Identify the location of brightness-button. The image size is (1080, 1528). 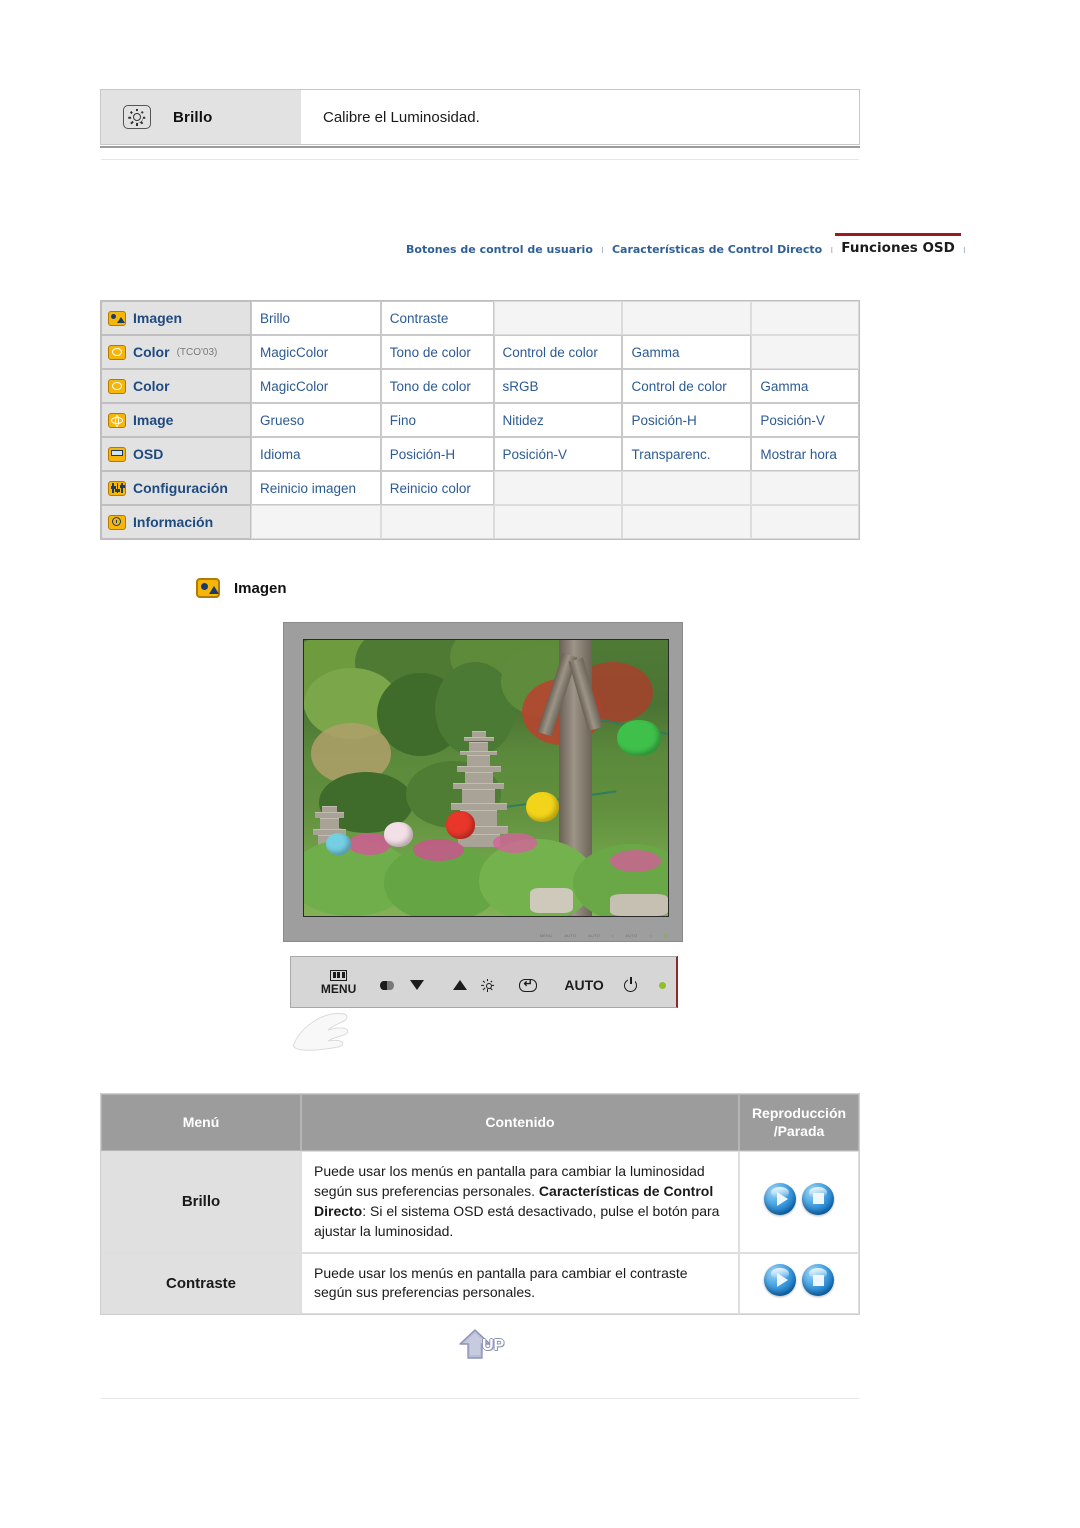
(488, 985).